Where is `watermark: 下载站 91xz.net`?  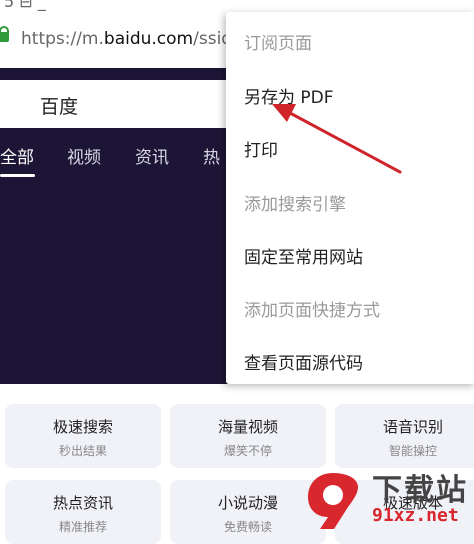 watermark: 下载站 91xz.net is located at coordinates (388, 497).